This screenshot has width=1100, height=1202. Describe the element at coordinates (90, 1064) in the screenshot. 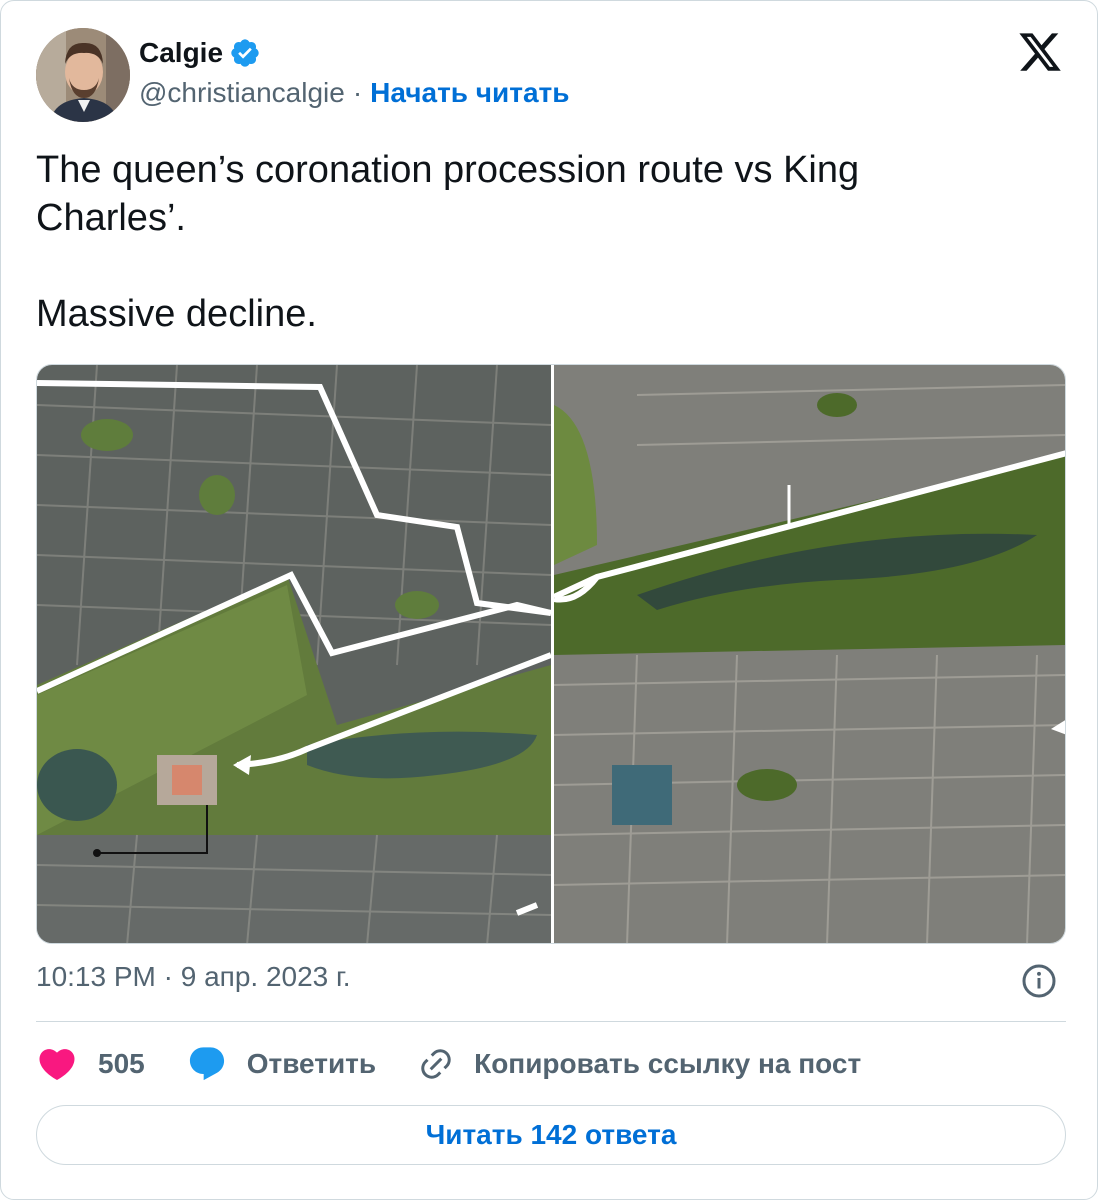

I see `like-button: 505` at that location.